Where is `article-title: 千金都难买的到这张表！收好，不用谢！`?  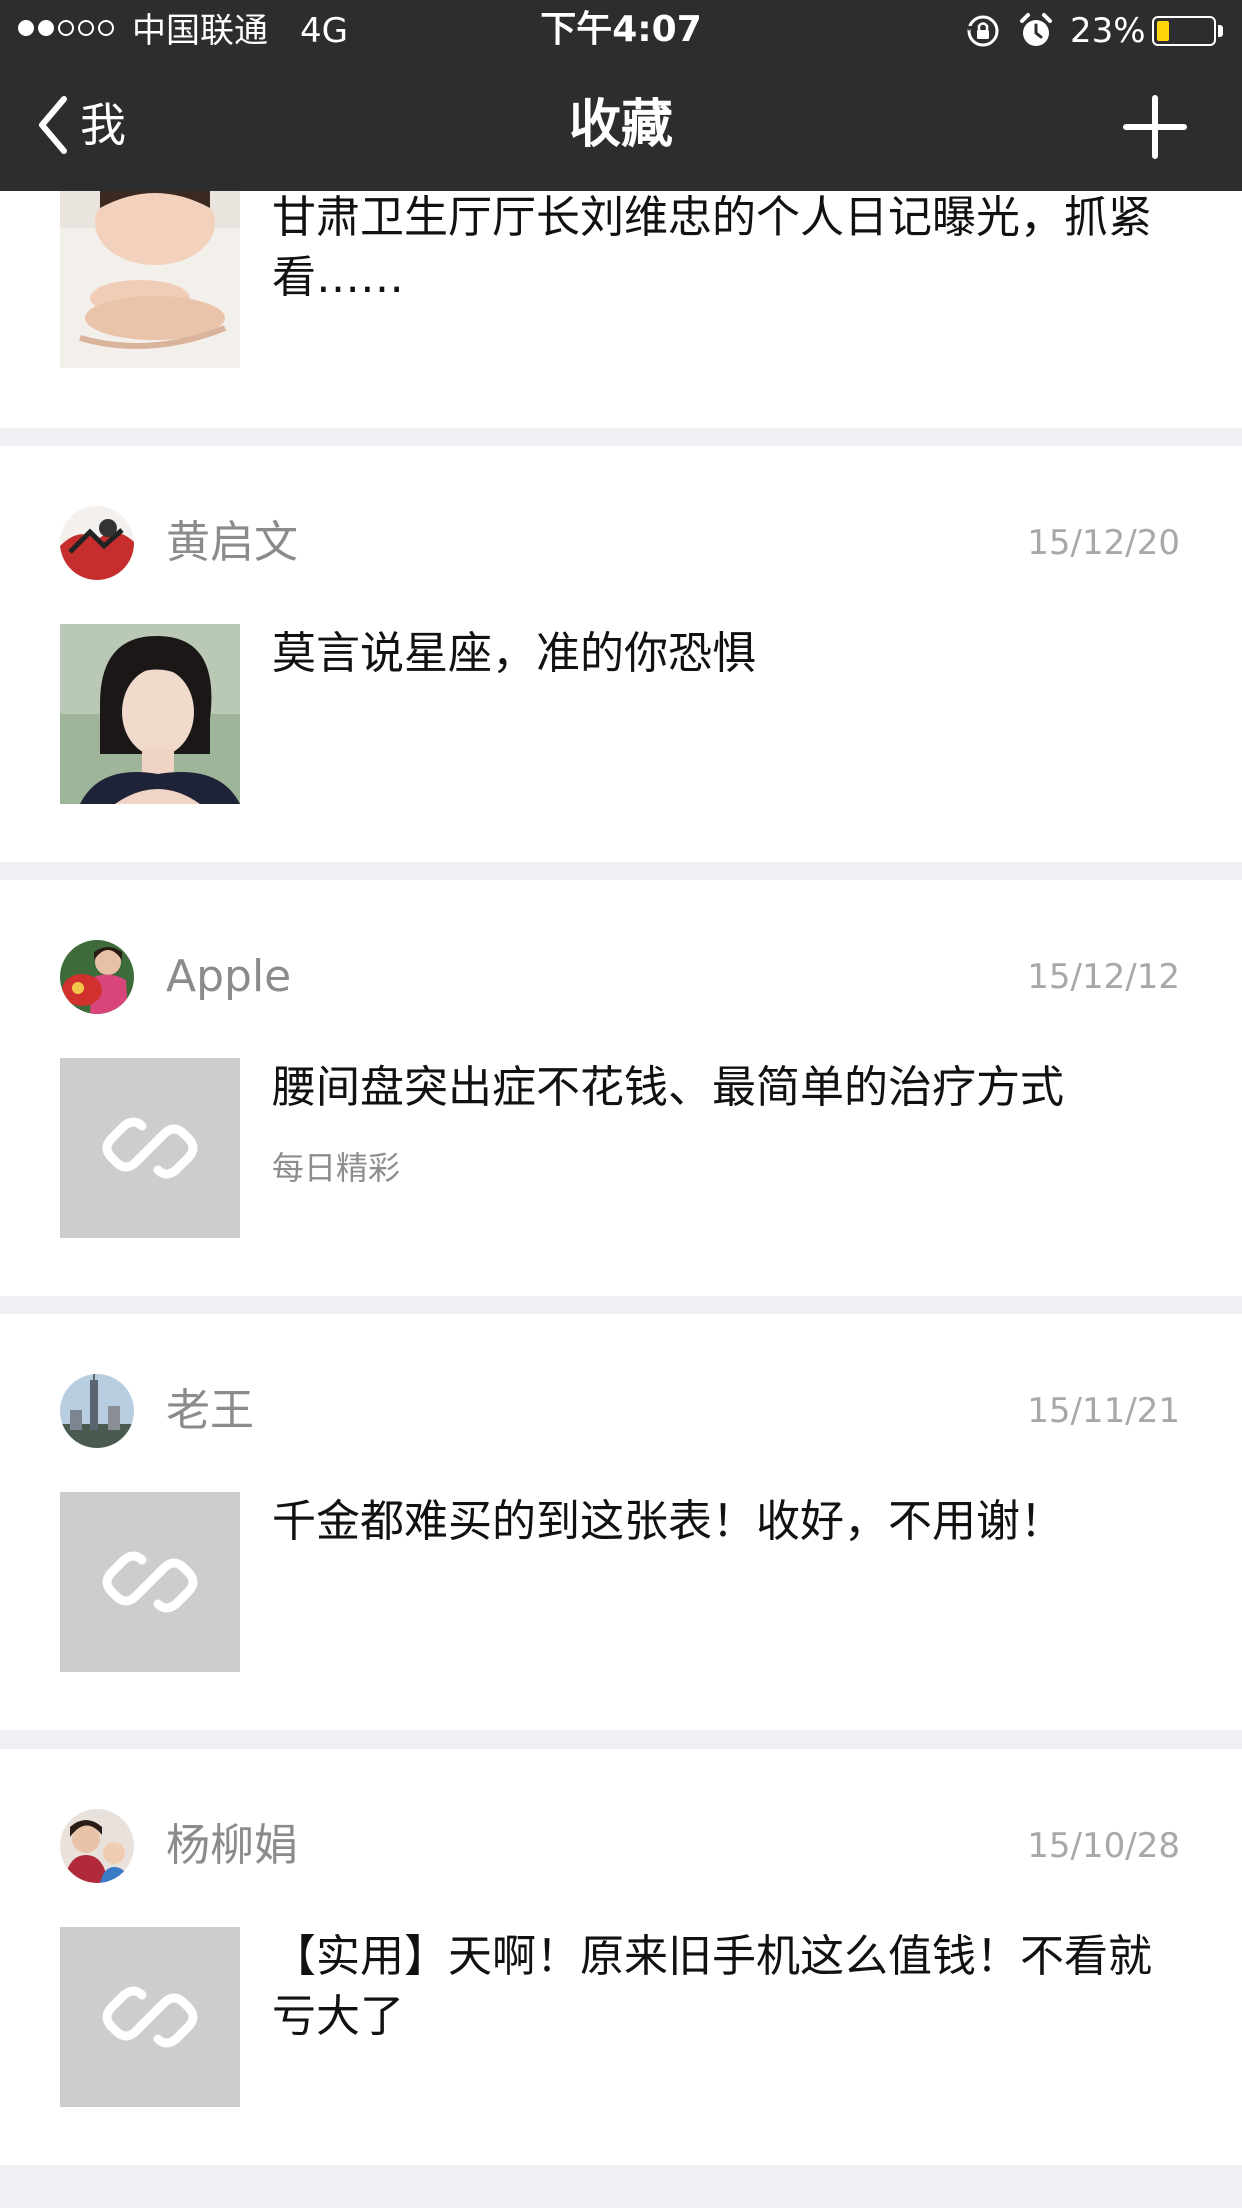 article-title: 千金都难买的到这张表！收好，不用谢！ is located at coordinates (668, 1521).